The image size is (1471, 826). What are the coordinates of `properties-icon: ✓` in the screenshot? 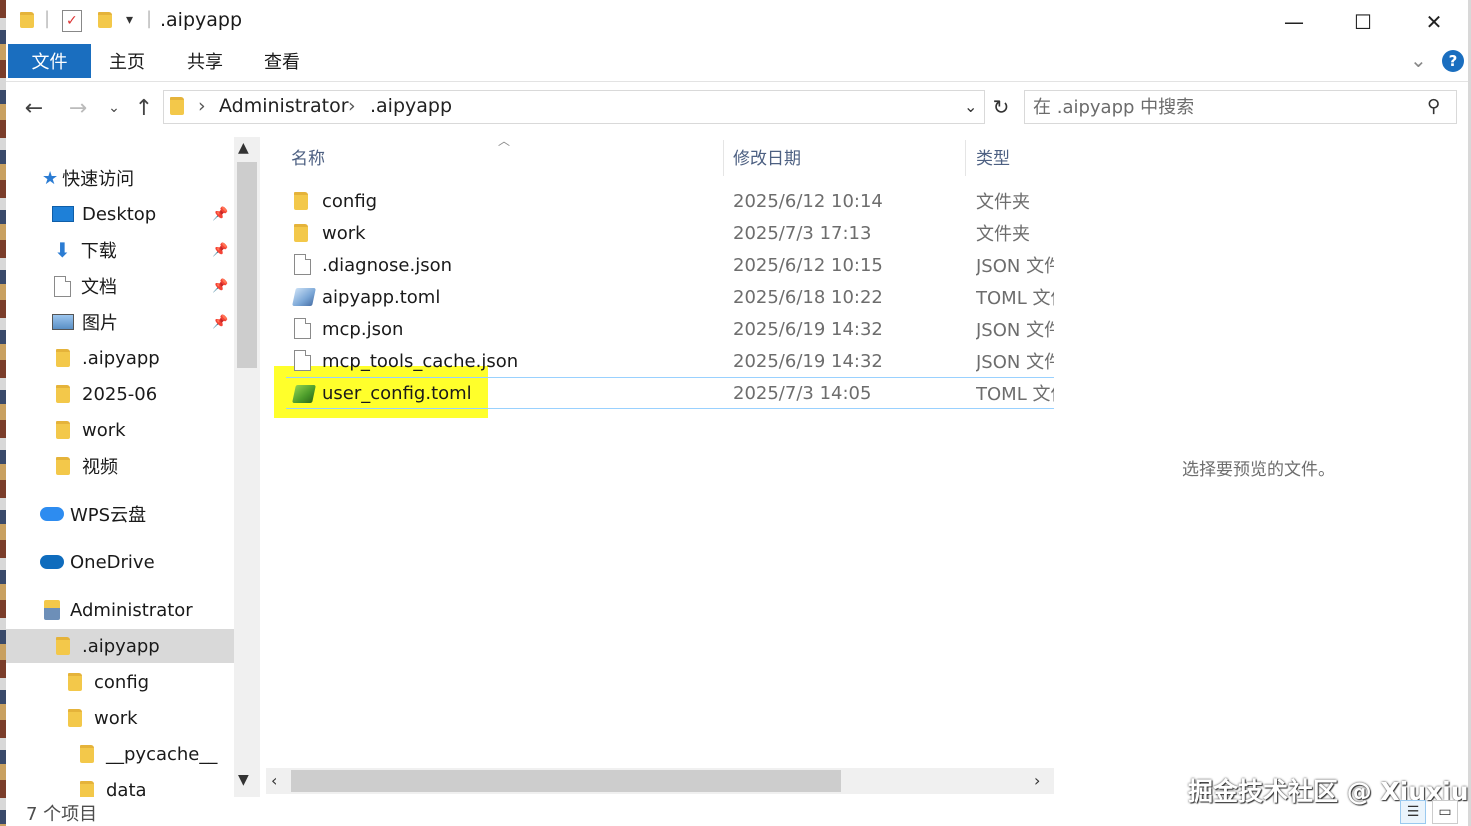 It's located at (72, 21).